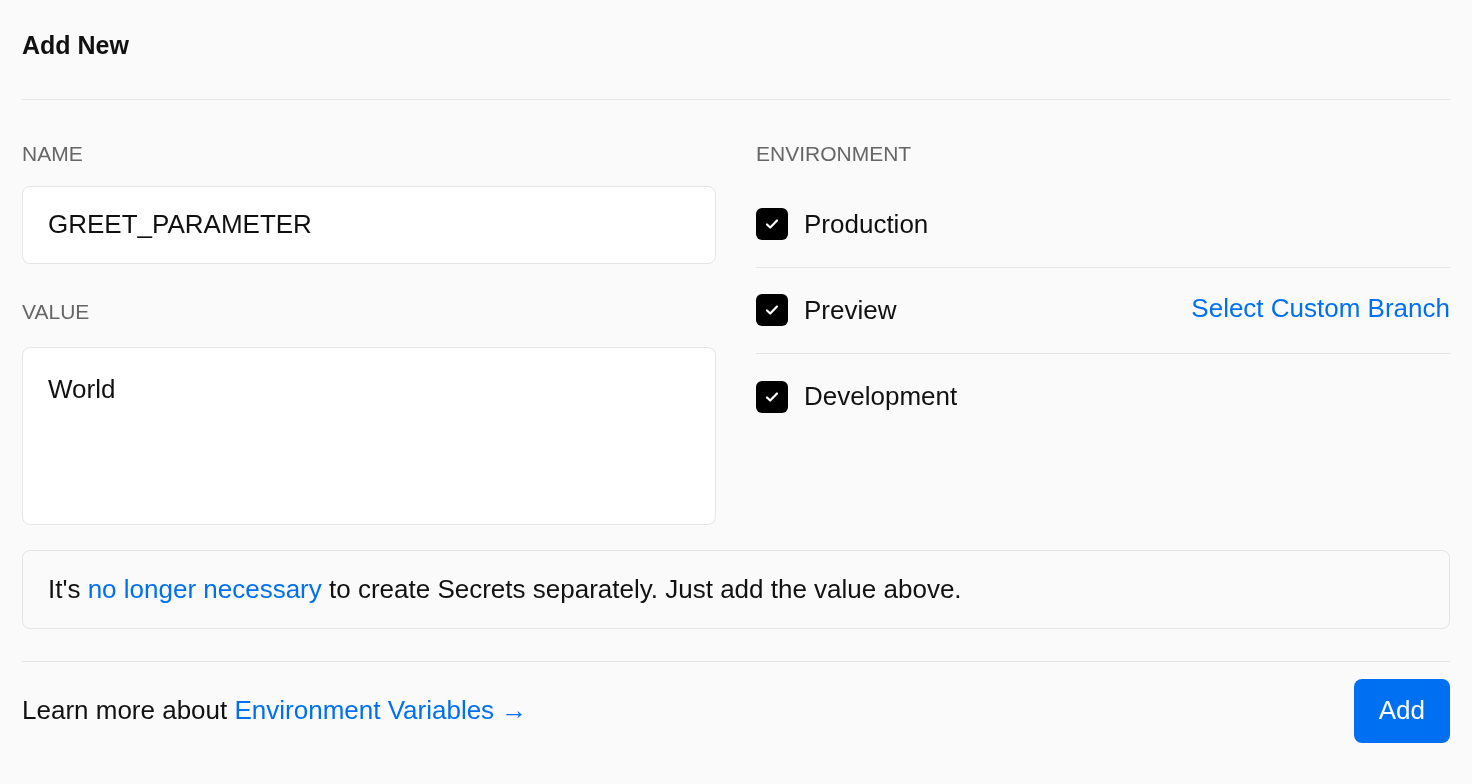 The width and height of the screenshot is (1472, 784). I want to click on docs-link: Environment Variables →, so click(381, 710).